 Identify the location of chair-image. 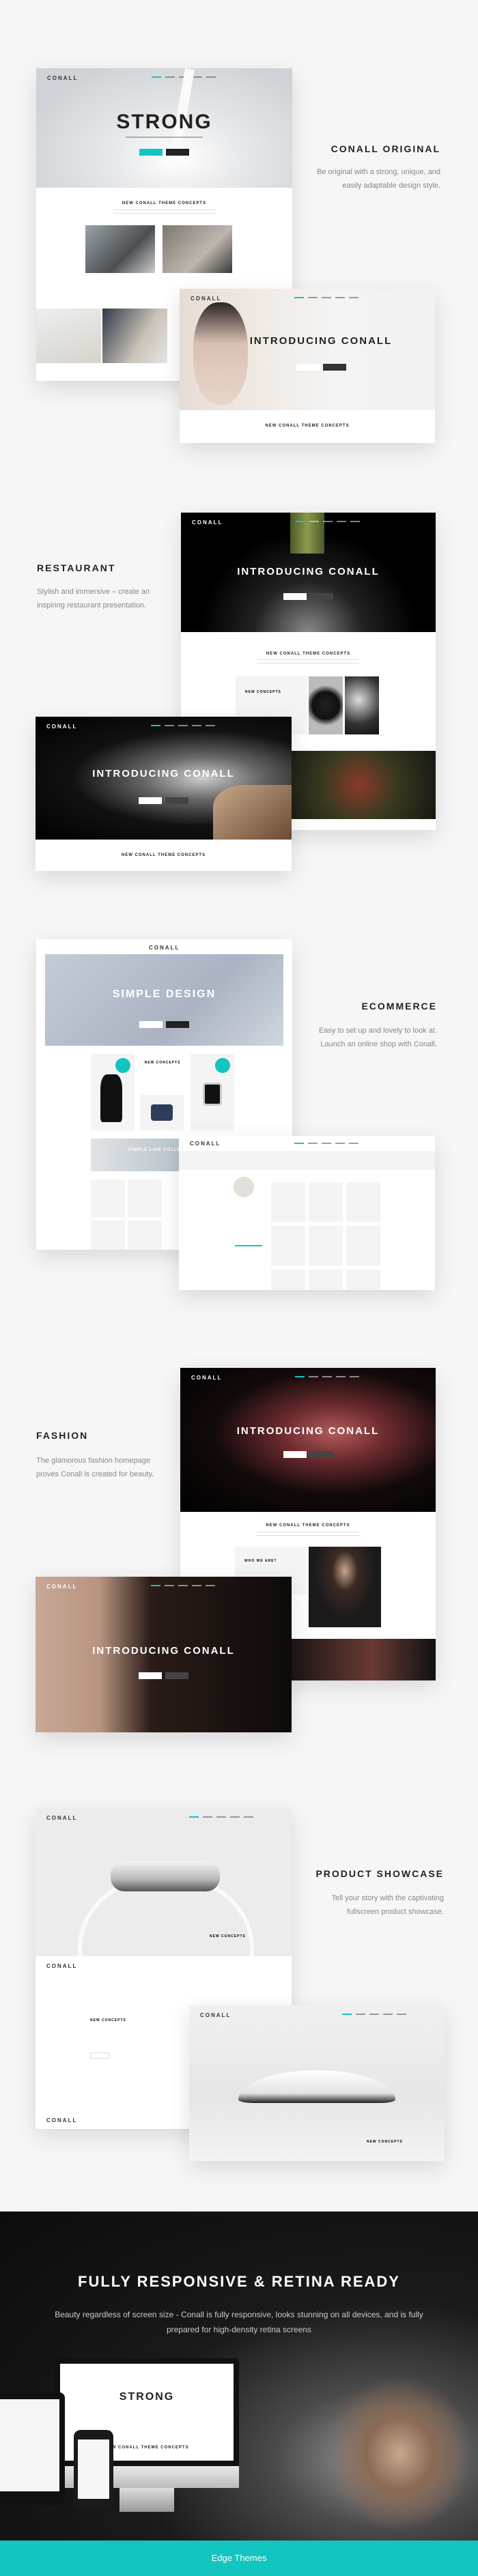
(111, 1098).